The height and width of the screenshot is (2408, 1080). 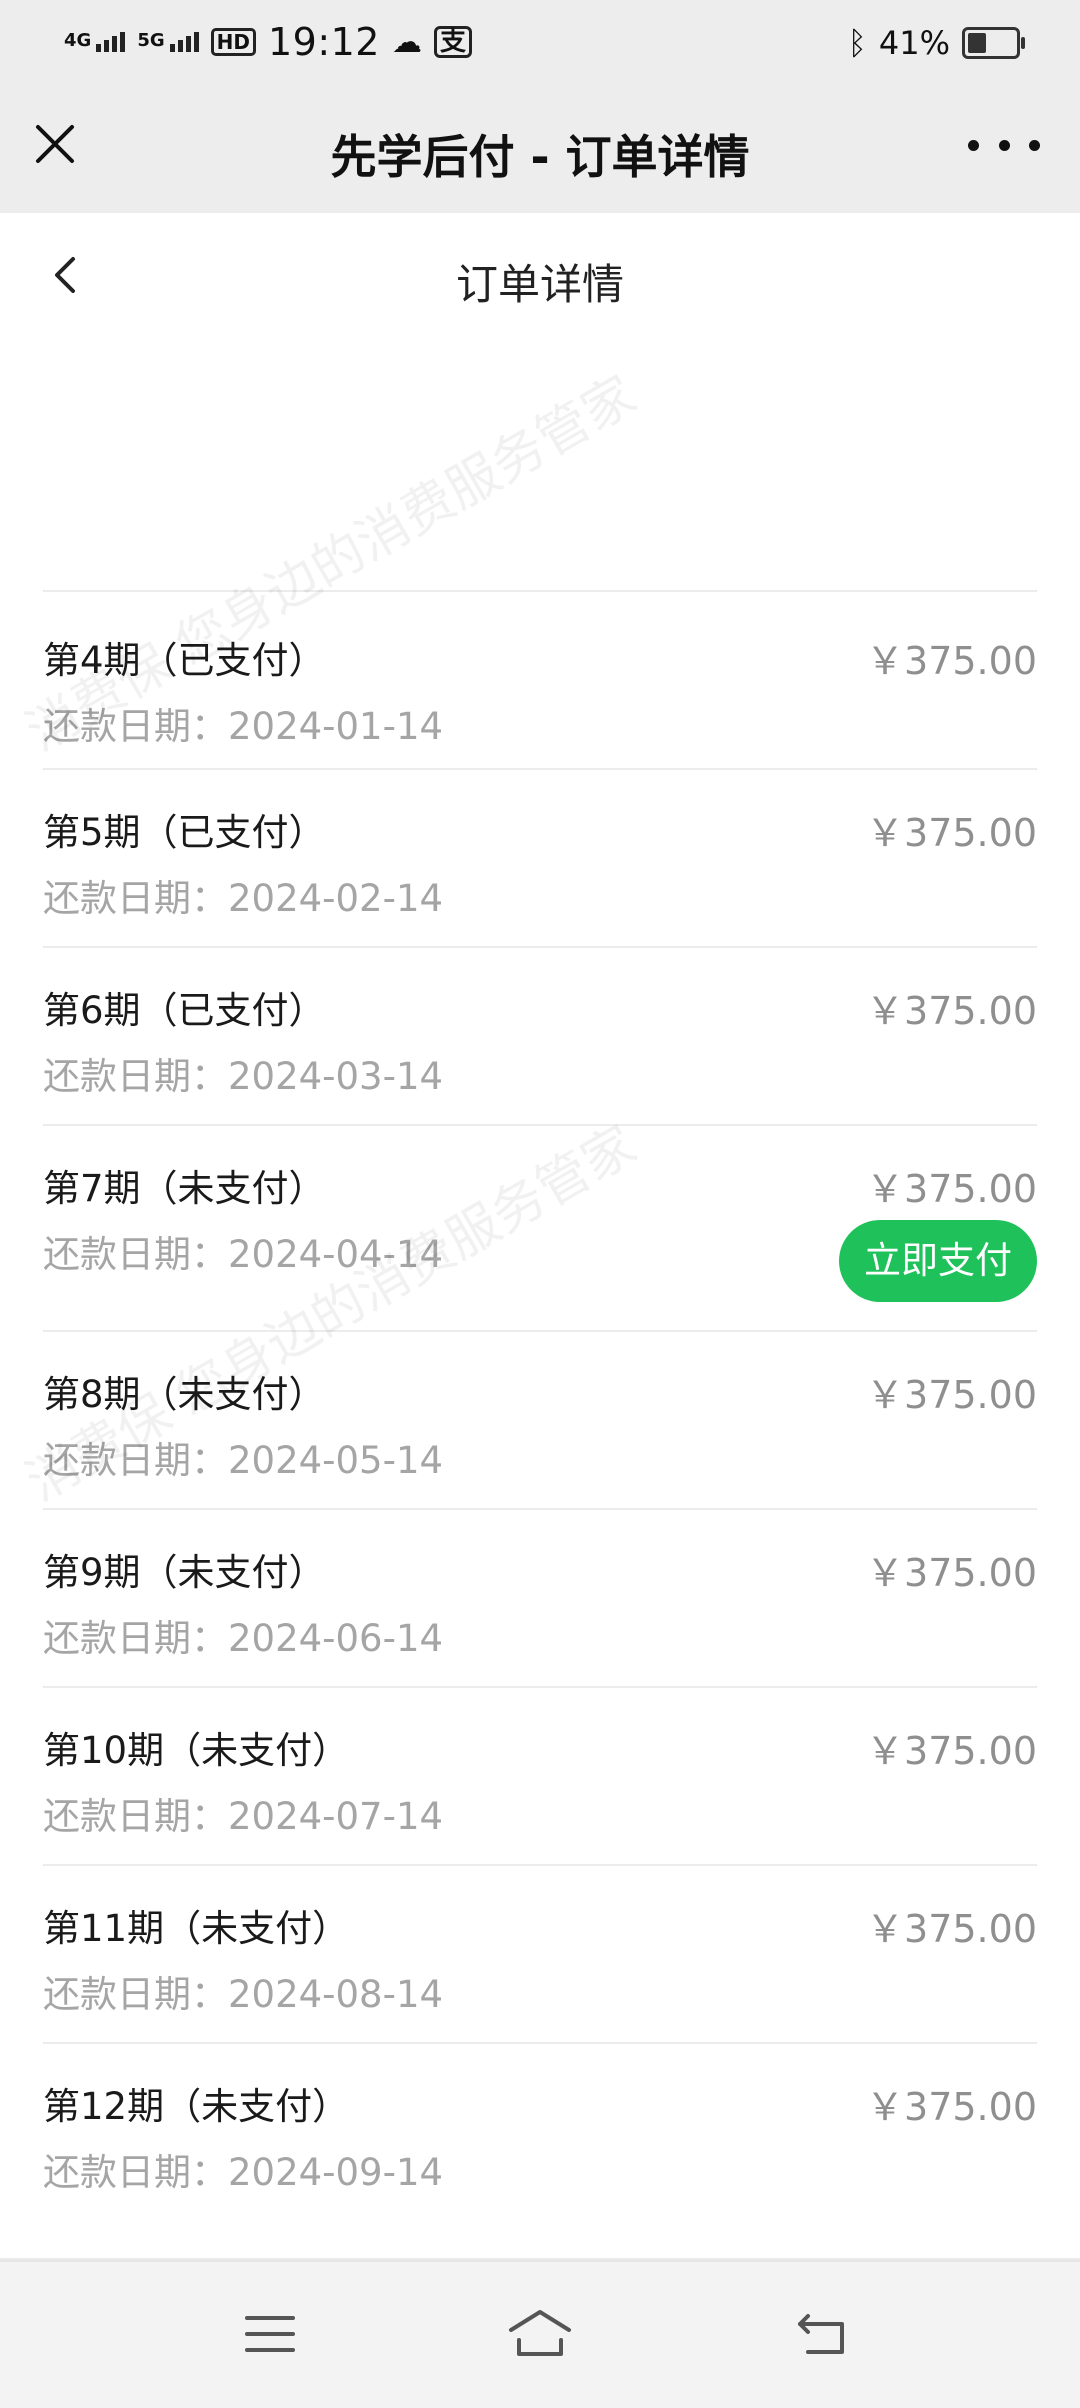 What do you see at coordinates (540, 1776) in the screenshot?
I see `list-item: 第10期（未支付） ￥375.00 还款日期：2024-07-14` at bounding box center [540, 1776].